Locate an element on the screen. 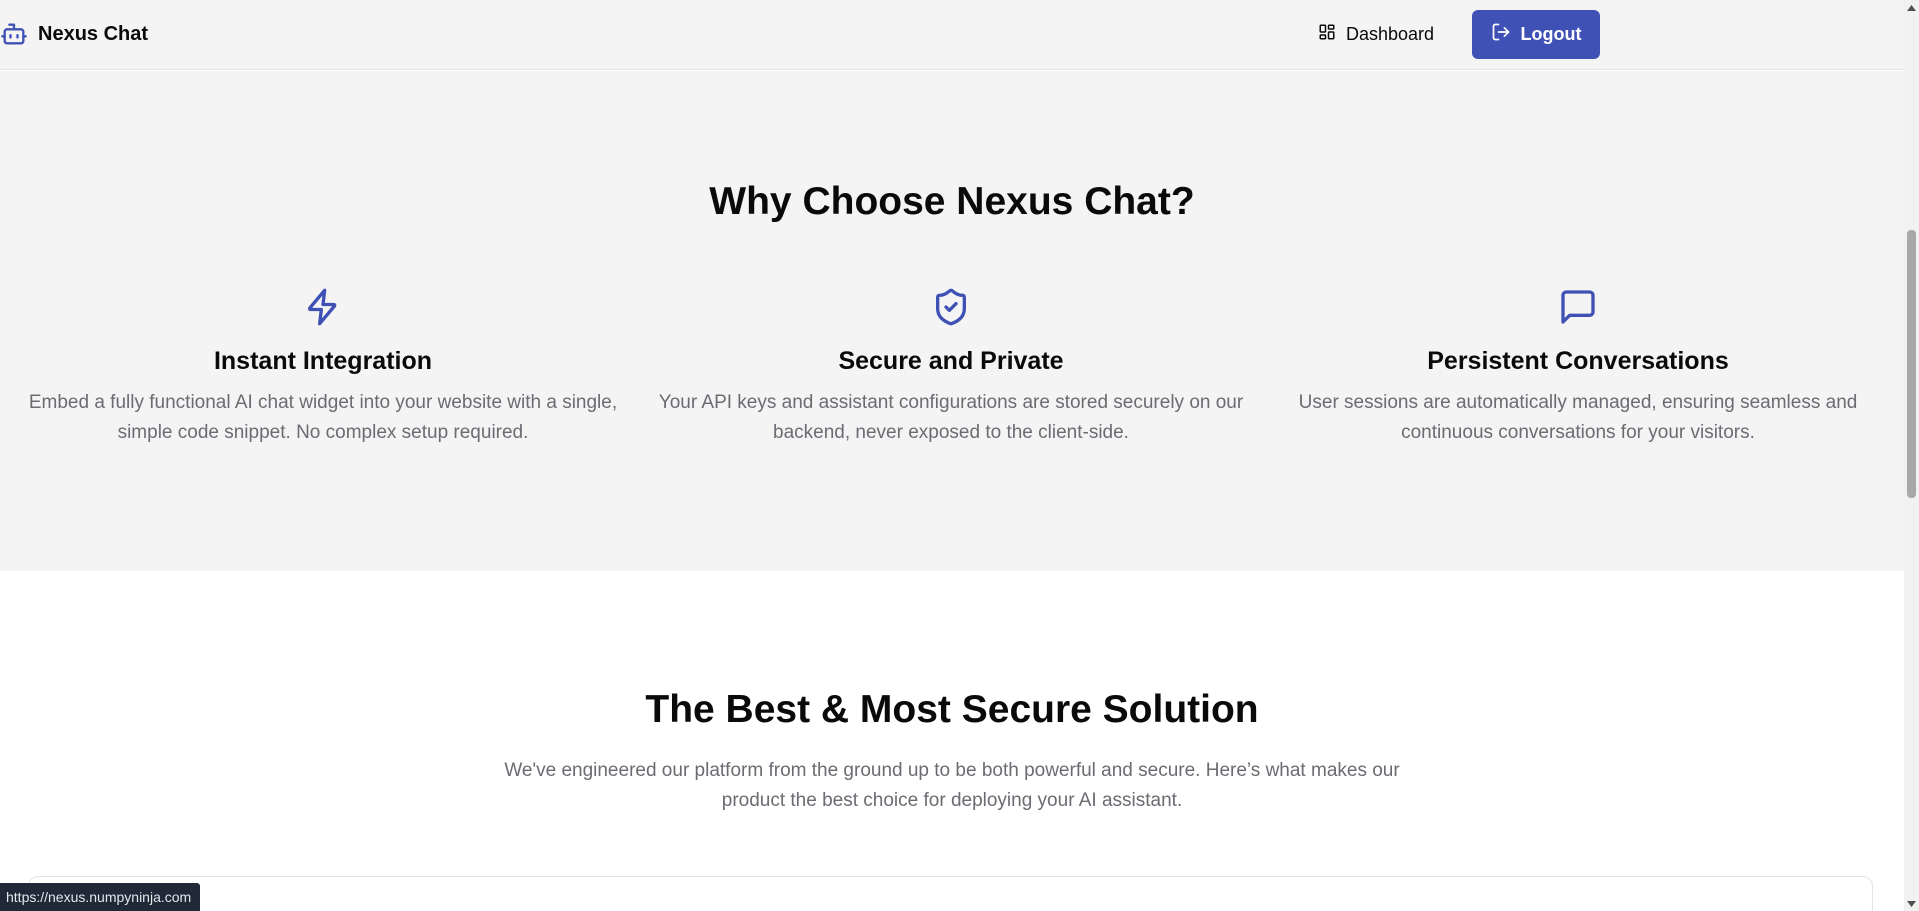 The image size is (1919, 911). layout-dashboard-icon is located at coordinates (1327, 34).